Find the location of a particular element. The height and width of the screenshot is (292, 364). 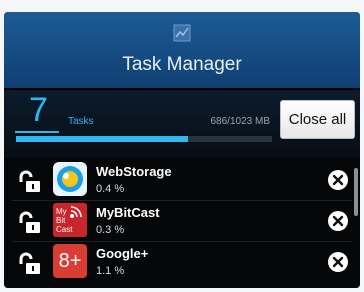

list-item: 8+ Google+ 1.1 % is located at coordinates (182, 262).